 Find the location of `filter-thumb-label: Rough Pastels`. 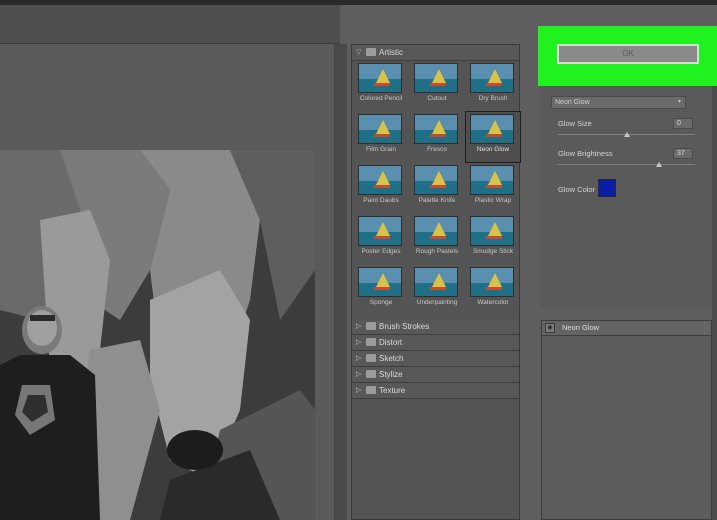

filter-thumb-label: Rough Pastels is located at coordinates (437, 251).